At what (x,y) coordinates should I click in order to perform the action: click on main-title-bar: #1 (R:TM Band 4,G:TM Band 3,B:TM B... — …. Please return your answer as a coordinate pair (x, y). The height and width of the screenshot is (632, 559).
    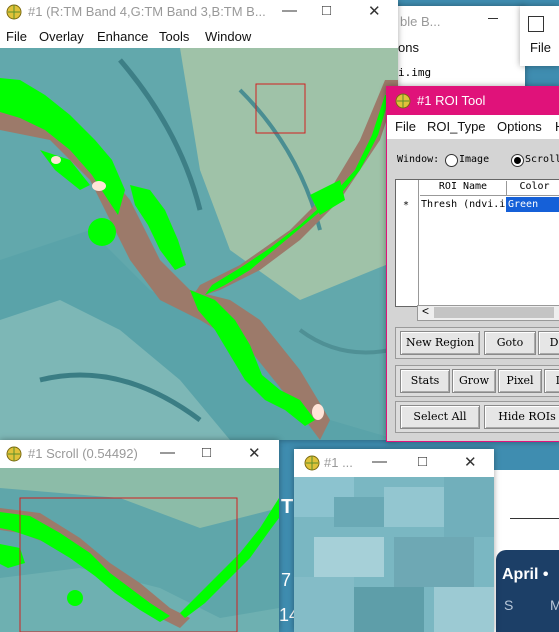
    Looking at the image, I should click on (199, 12).